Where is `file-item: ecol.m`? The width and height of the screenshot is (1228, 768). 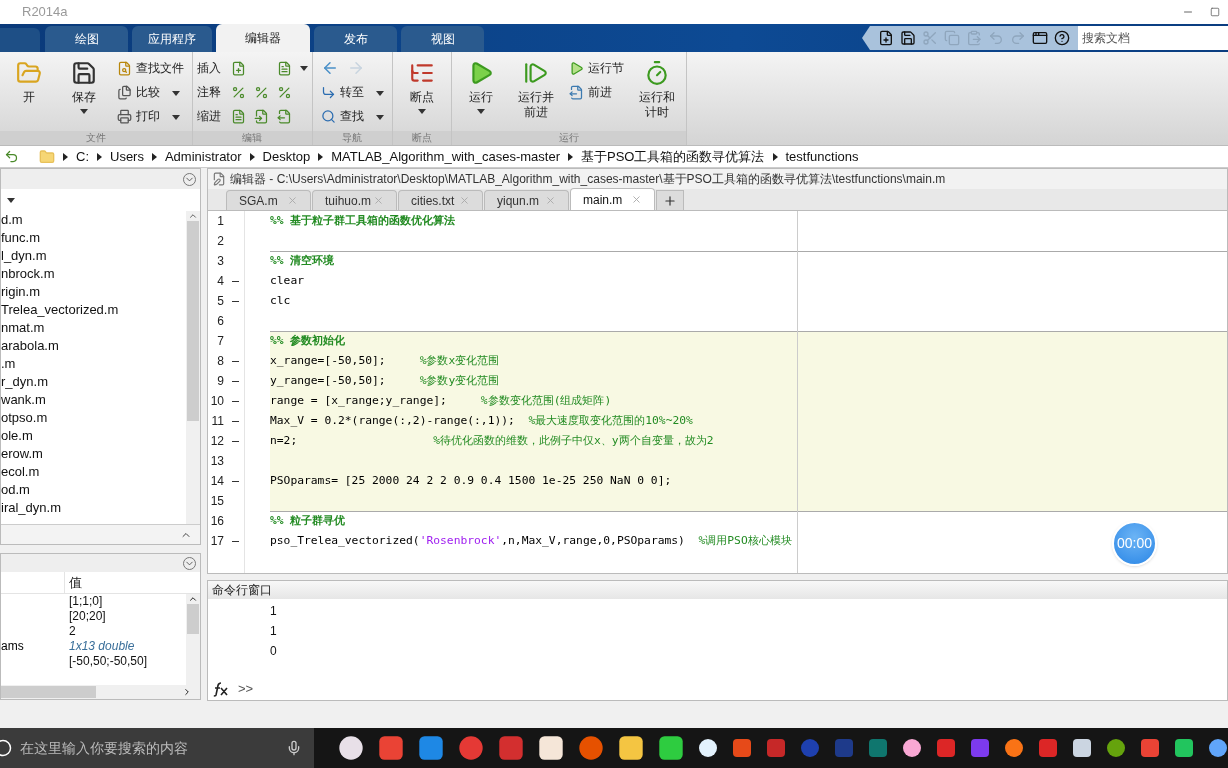 file-item: ecol.m is located at coordinates (93, 472).